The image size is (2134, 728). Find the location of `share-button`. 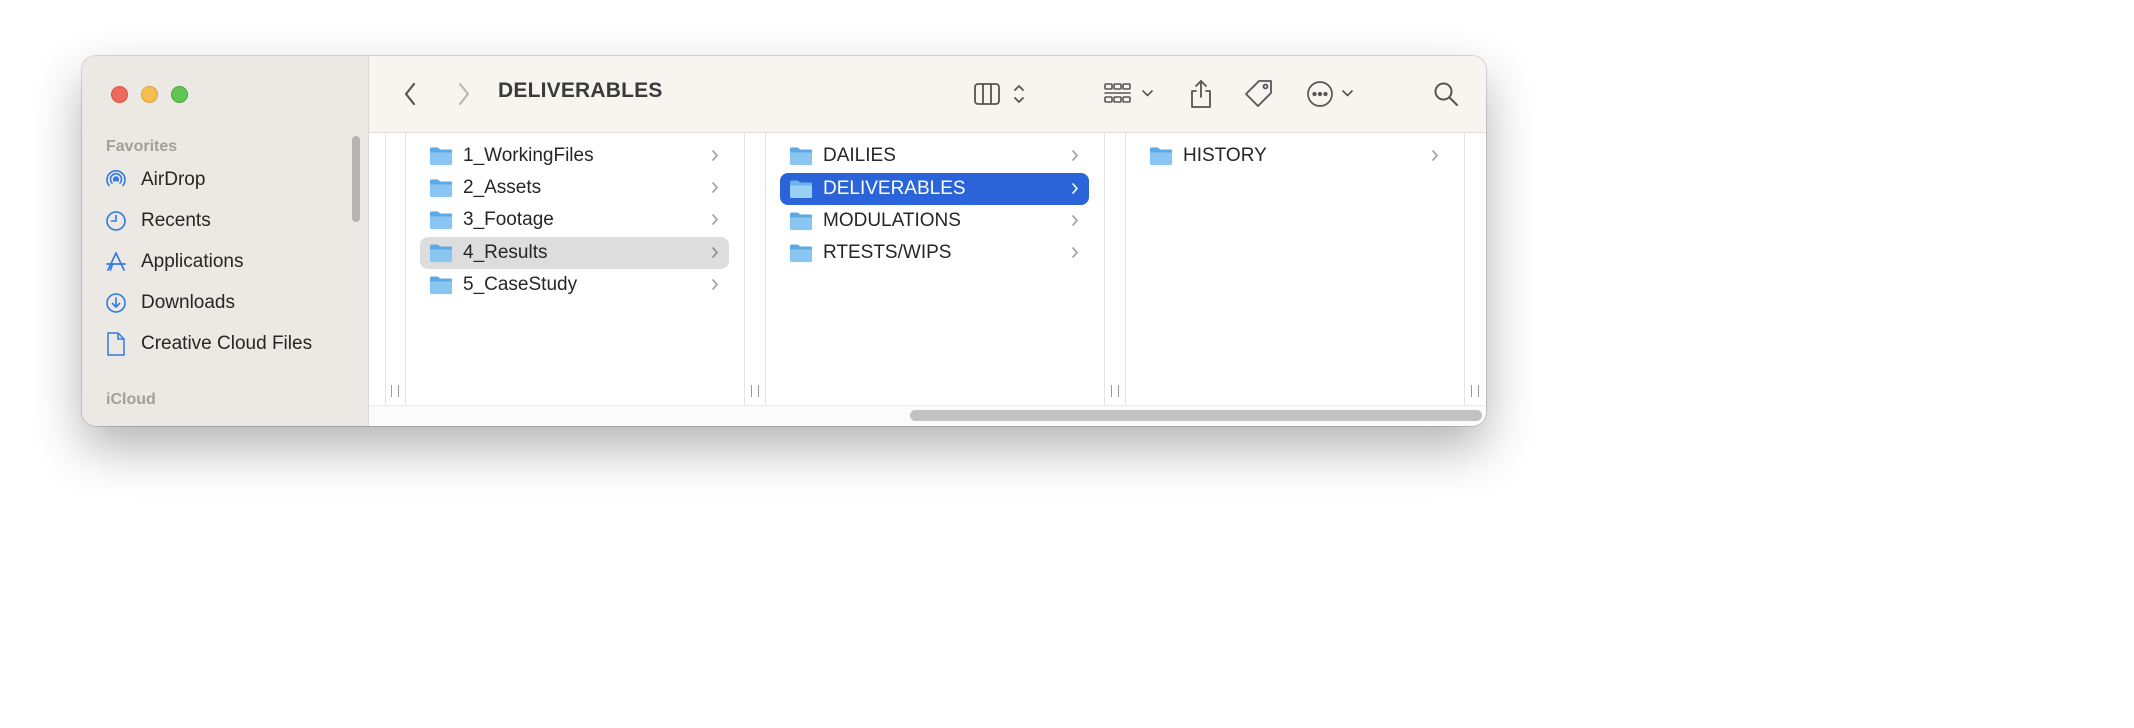

share-button is located at coordinates (1201, 94).